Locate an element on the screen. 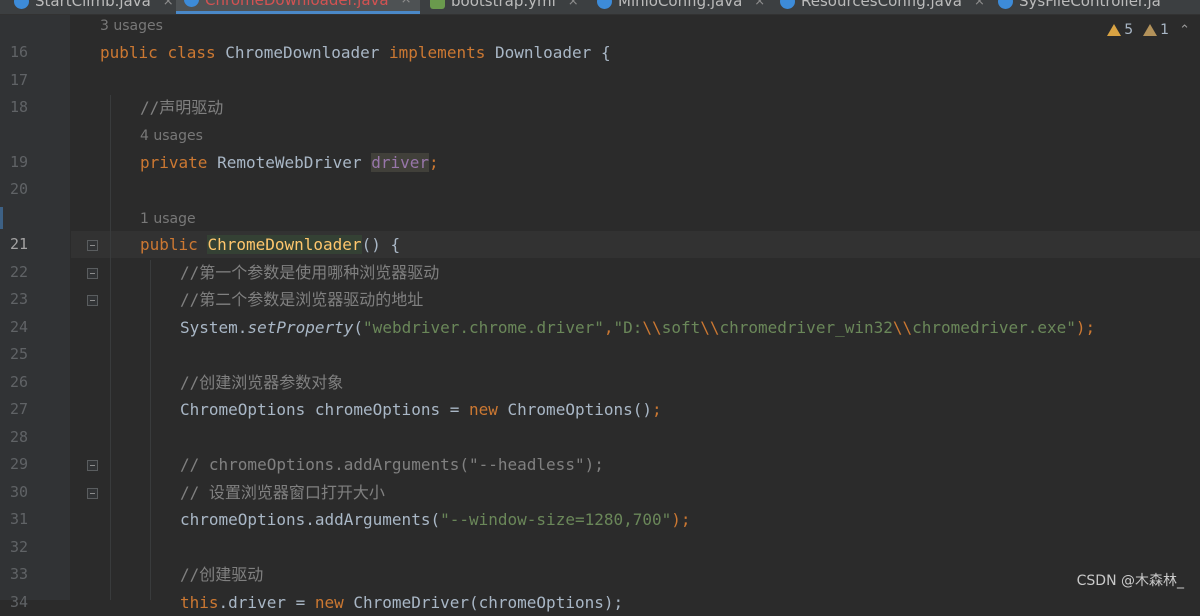 The width and height of the screenshot is (1200, 616). watermark: CSDN @木森林_ is located at coordinates (1130, 581).